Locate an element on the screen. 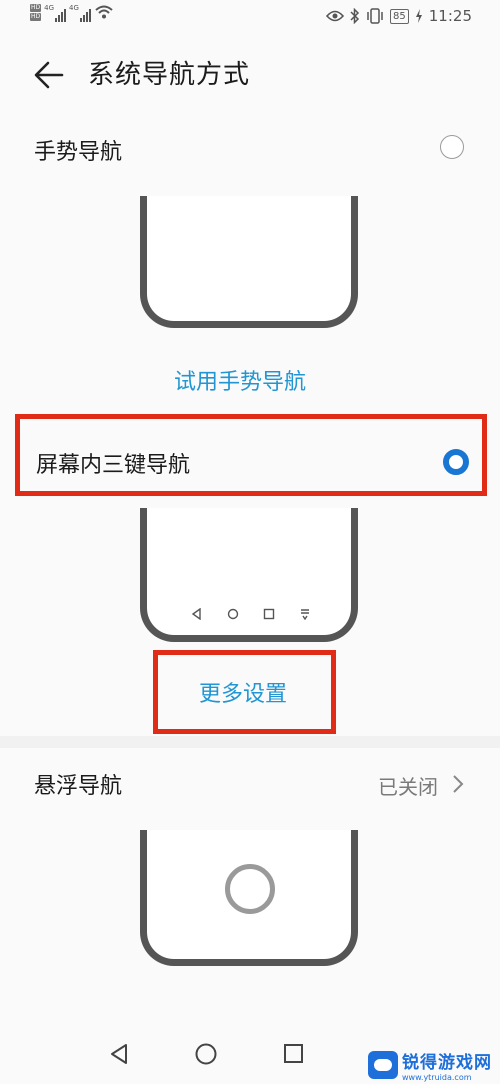 The width and height of the screenshot is (500, 1084). three-key-nav-radio is located at coordinates (456, 462).